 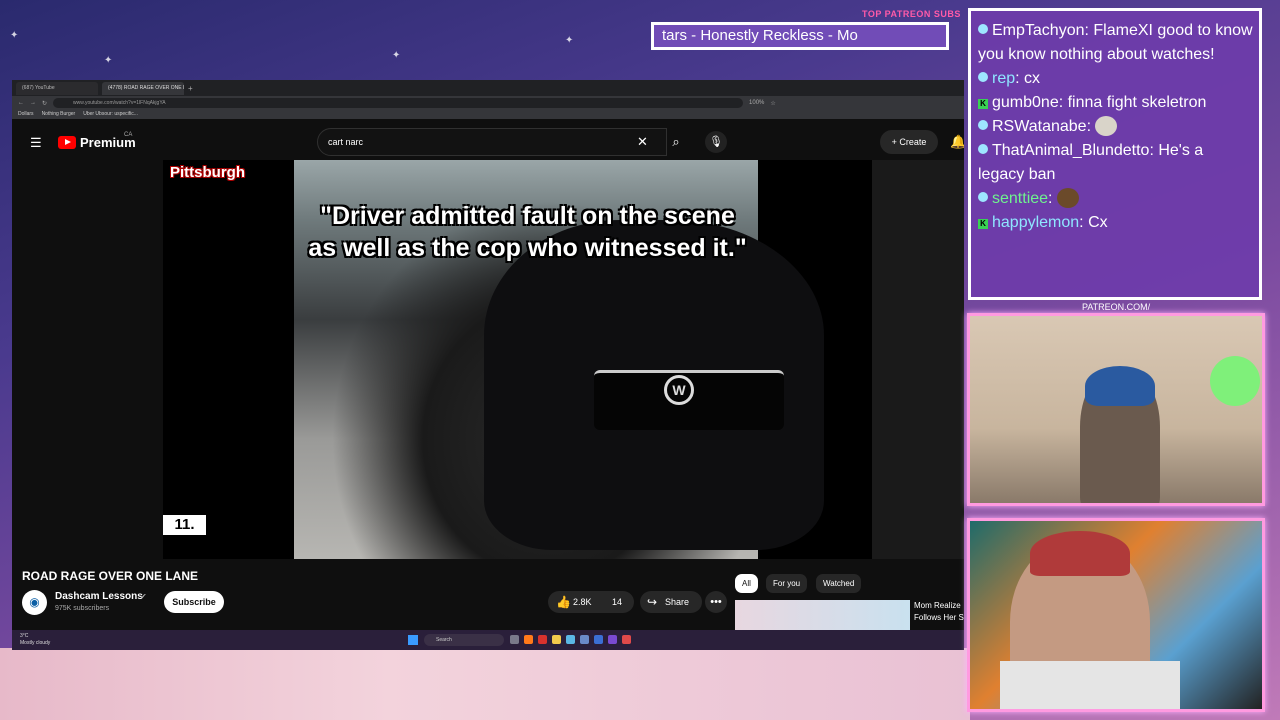 I want to click on patreon-url: PATREON.COM/, so click(x=1116, y=307).